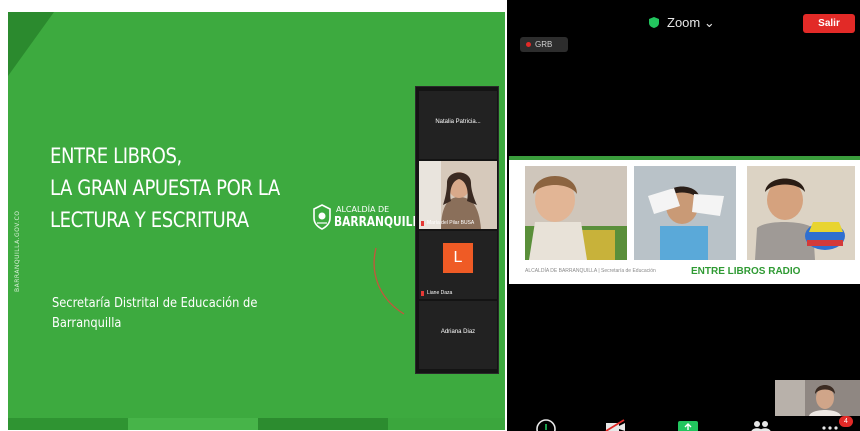 This screenshot has height=431, width=860. Describe the element at coordinates (87, 323) in the screenshot. I see `slide-subtitle-line: Barranquilla` at that location.